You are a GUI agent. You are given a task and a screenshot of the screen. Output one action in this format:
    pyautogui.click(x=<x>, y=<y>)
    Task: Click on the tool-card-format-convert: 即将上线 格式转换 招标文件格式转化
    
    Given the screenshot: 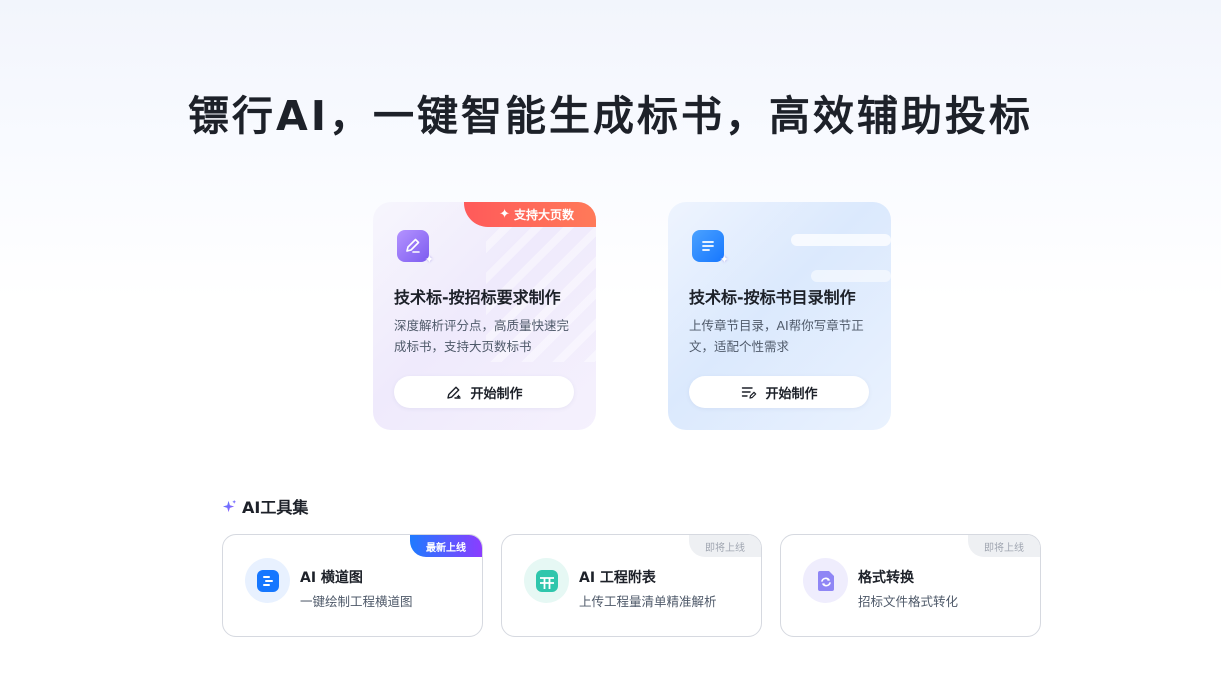 What is the action you would take?
    pyautogui.click(x=910, y=585)
    